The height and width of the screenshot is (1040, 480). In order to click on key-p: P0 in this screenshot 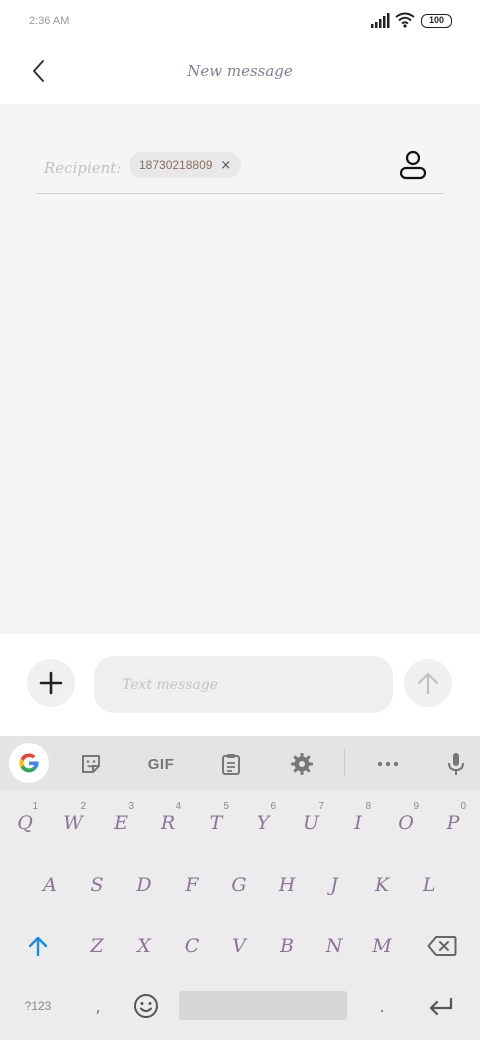, I will do `click(453, 823)`.